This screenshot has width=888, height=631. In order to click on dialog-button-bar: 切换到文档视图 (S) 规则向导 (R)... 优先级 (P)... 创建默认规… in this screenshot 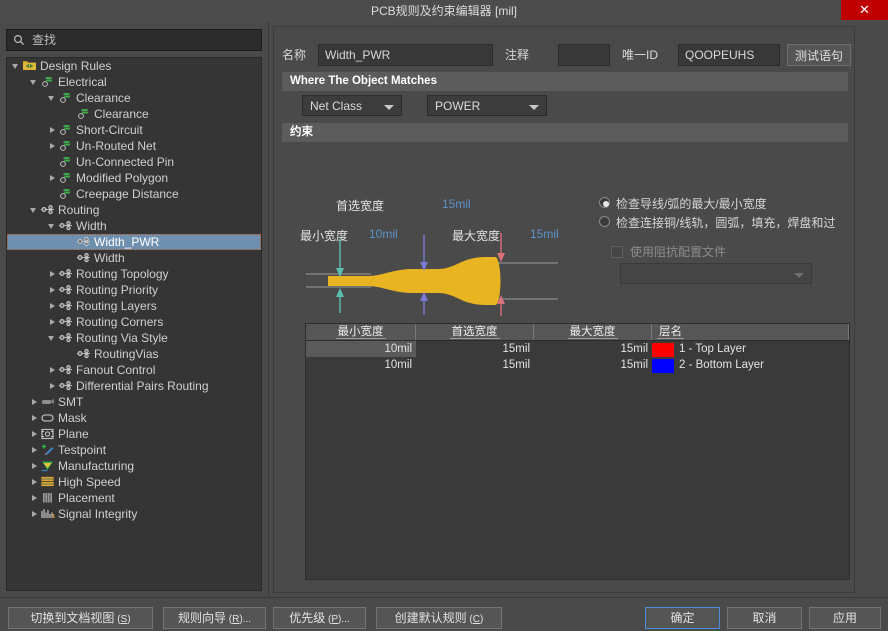, I will do `click(444, 614)`.